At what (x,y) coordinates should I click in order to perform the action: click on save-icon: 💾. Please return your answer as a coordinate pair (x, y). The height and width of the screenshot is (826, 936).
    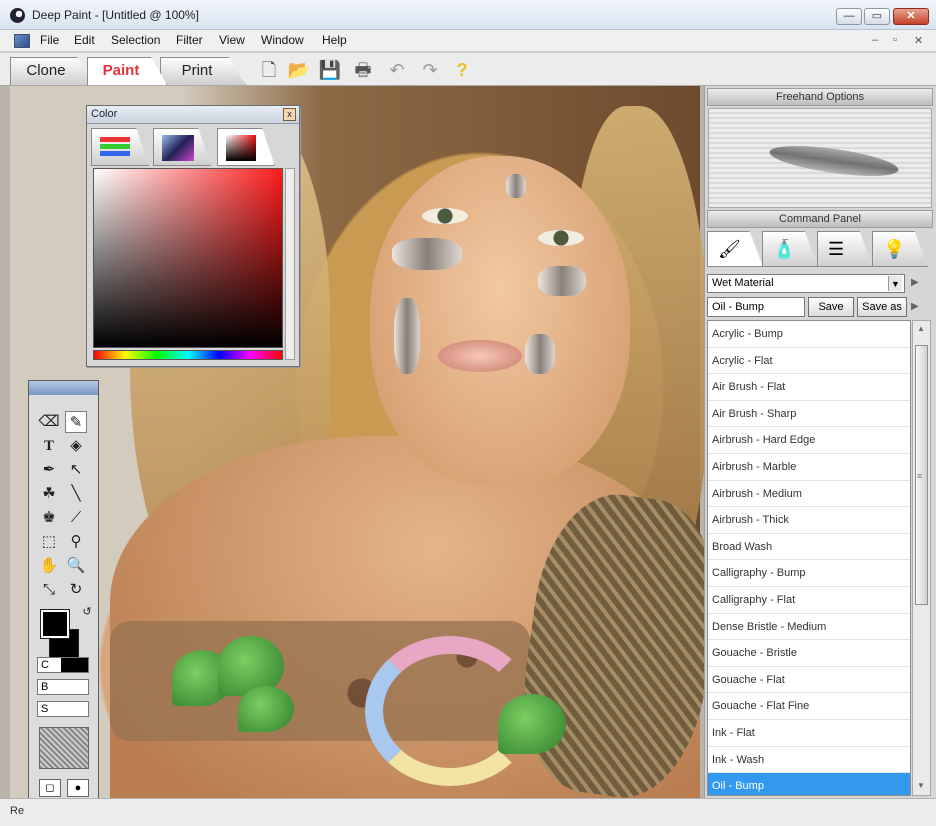
    Looking at the image, I should click on (330, 70).